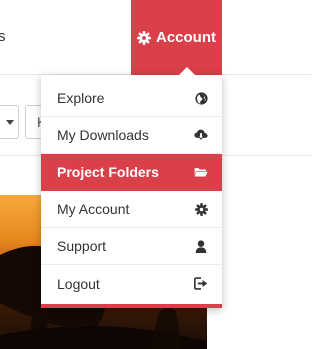  I want to click on menu-item-project-folders: Project Folders, so click(131, 172).